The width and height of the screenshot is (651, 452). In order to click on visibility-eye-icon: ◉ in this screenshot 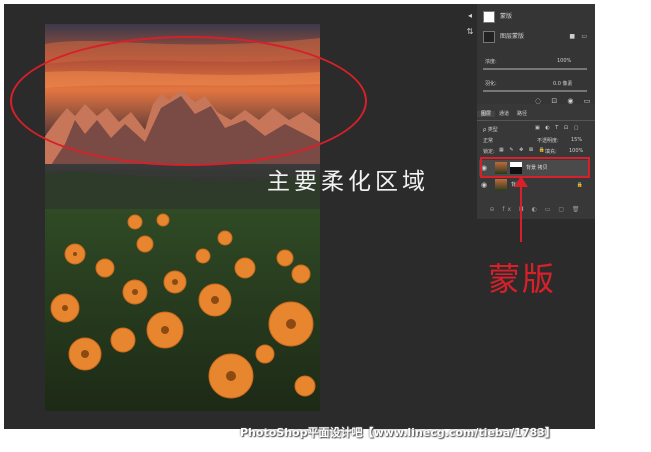, I will do `click(484, 185)`.